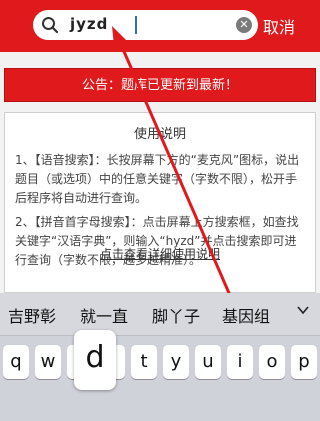 This screenshot has height=421, width=320. Describe the element at coordinates (48, 362) in the screenshot. I see `key-w: w` at that location.